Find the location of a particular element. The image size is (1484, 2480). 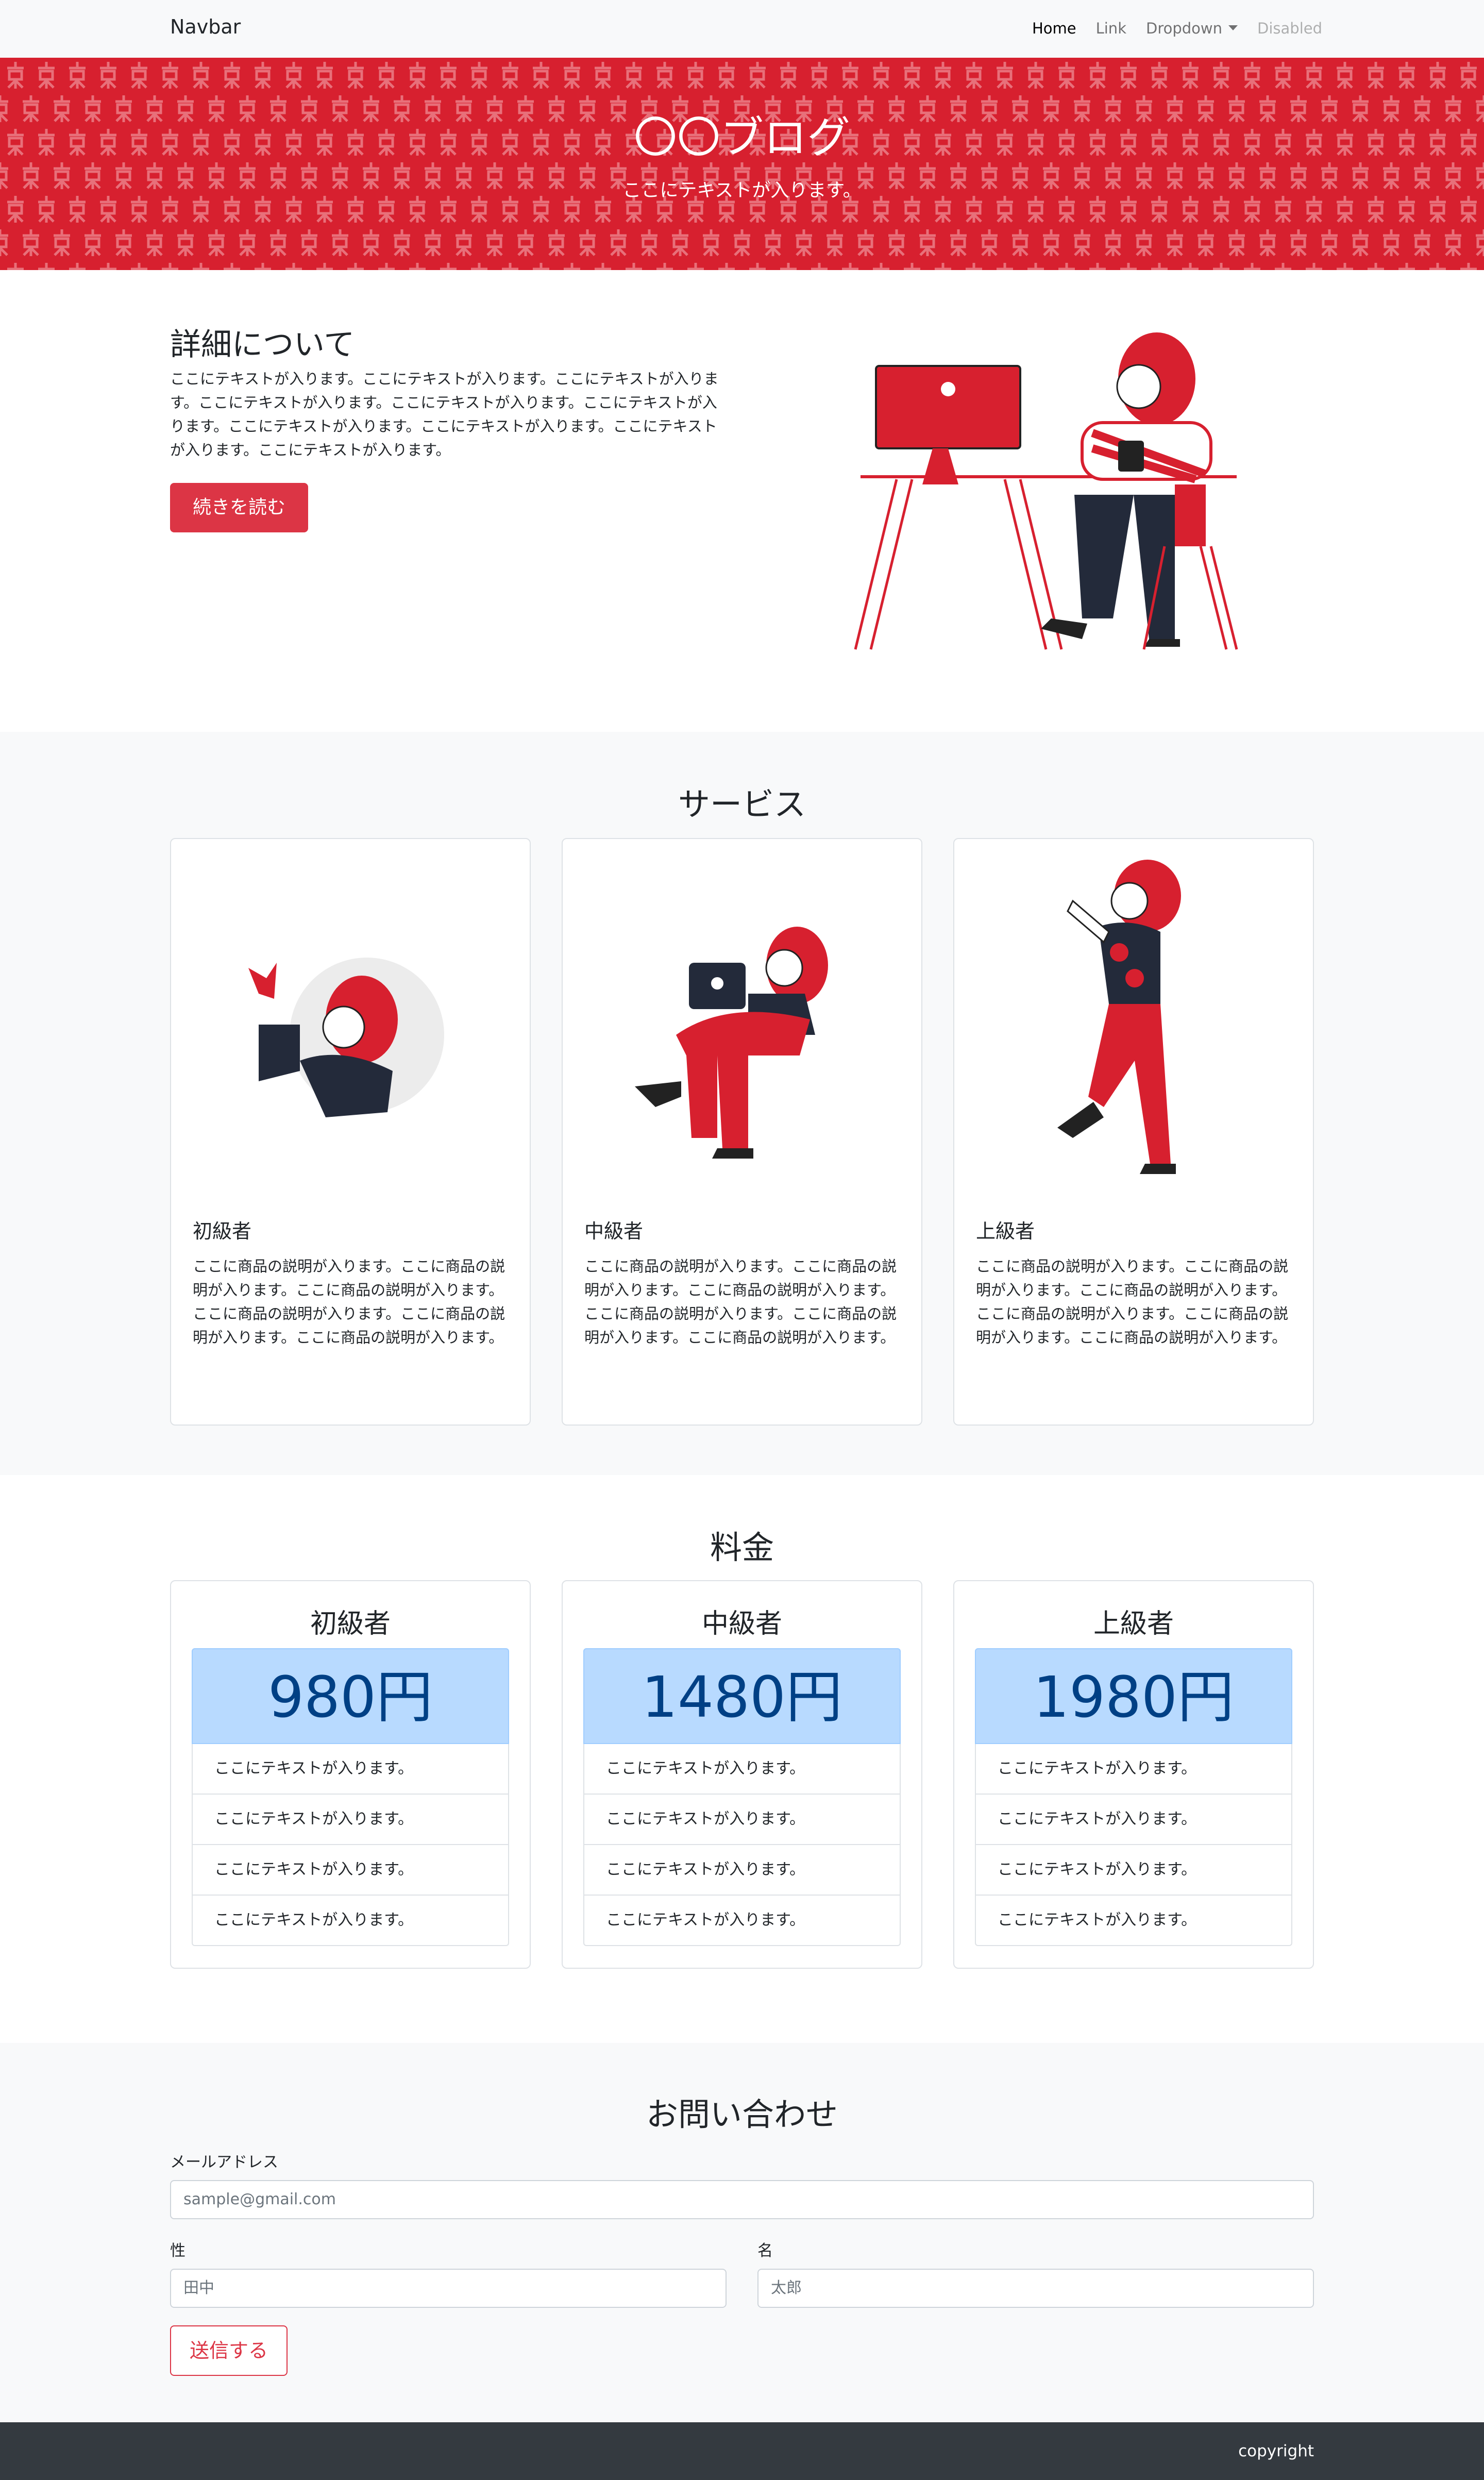

hero-subtitle: ここにテキストが入ります。 is located at coordinates (742, 190).